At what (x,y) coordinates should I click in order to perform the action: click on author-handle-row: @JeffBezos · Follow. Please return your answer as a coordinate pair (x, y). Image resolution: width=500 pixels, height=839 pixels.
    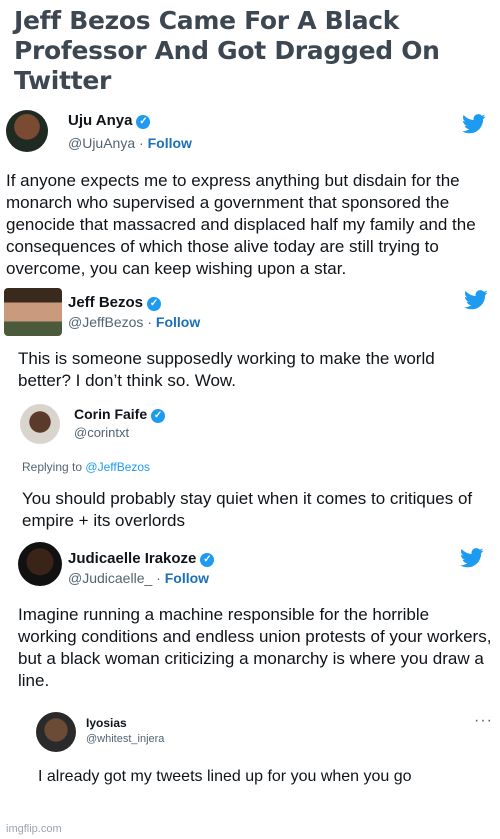
    Looking at the image, I should click on (134, 322).